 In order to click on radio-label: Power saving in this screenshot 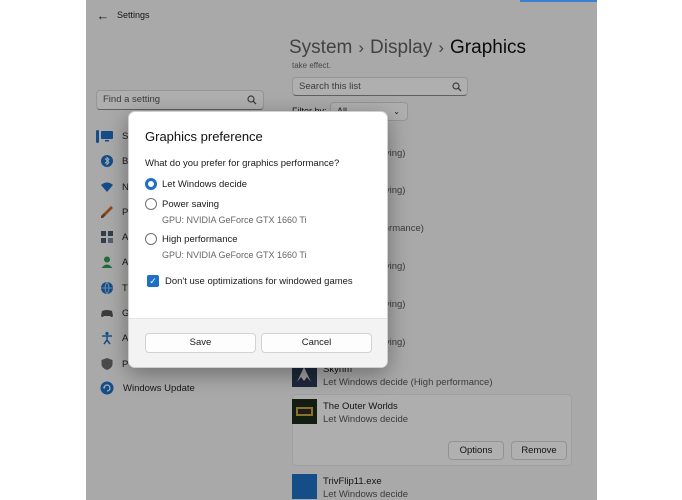, I will do `click(190, 204)`.